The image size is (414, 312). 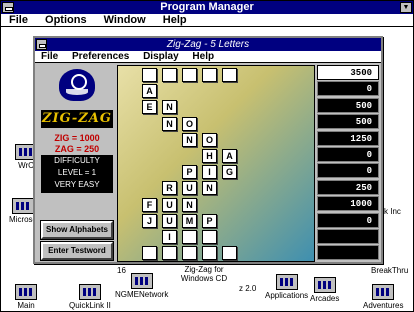 What do you see at coordinates (149, 220) in the screenshot?
I see `letter-tile: J` at bounding box center [149, 220].